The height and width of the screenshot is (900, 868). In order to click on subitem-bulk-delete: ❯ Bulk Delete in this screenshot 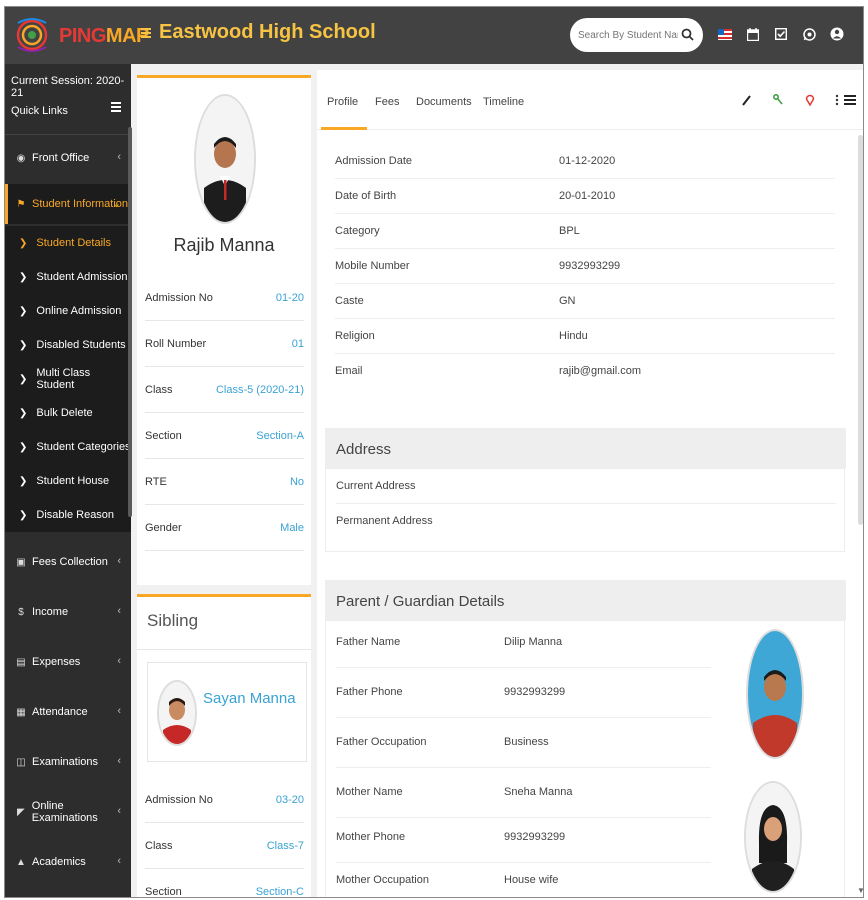, I will do `click(68, 413)`.